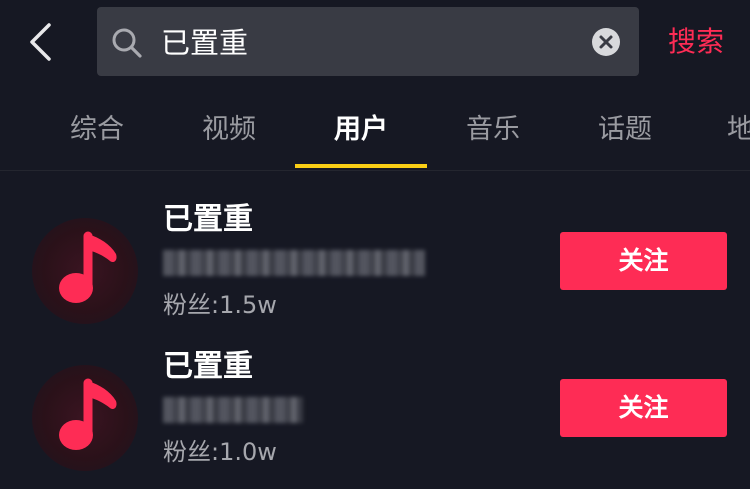  What do you see at coordinates (625, 130) in the screenshot?
I see `tab-topics: 话题` at bounding box center [625, 130].